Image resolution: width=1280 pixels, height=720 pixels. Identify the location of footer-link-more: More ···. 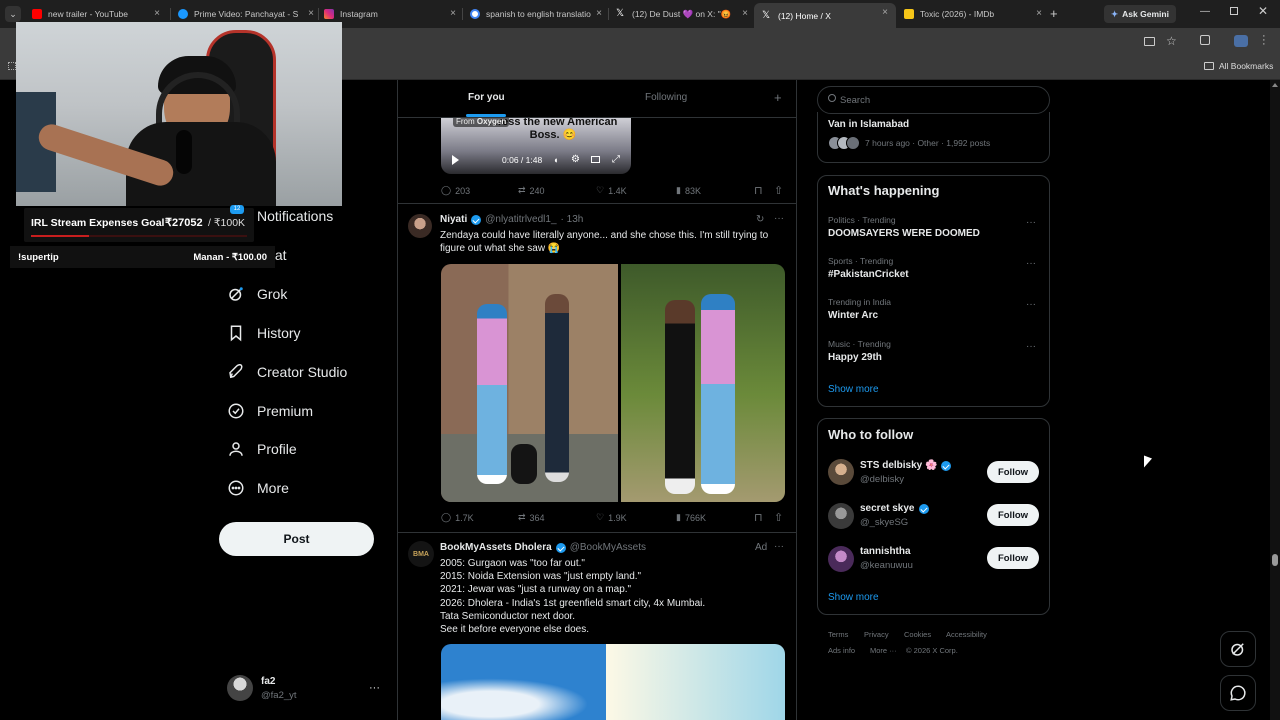
(883, 650).